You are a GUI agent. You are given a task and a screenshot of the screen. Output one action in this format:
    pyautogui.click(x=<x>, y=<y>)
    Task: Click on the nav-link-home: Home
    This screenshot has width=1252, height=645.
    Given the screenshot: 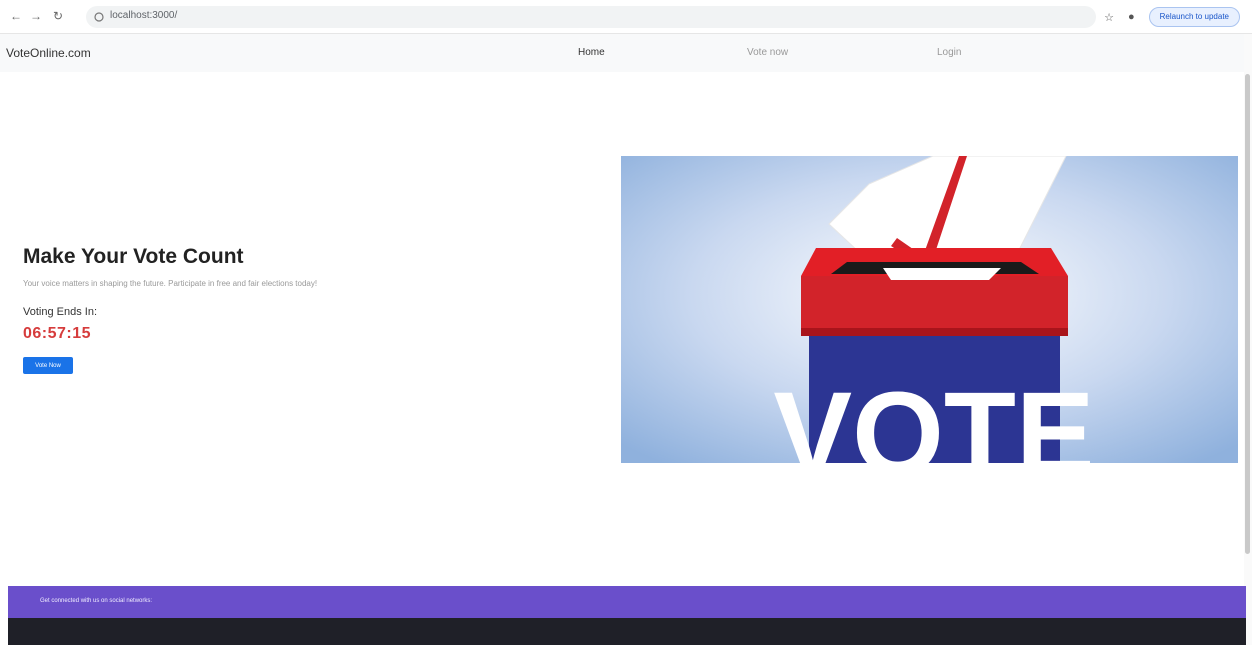 What is the action you would take?
    pyautogui.click(x=591, y=52)
    